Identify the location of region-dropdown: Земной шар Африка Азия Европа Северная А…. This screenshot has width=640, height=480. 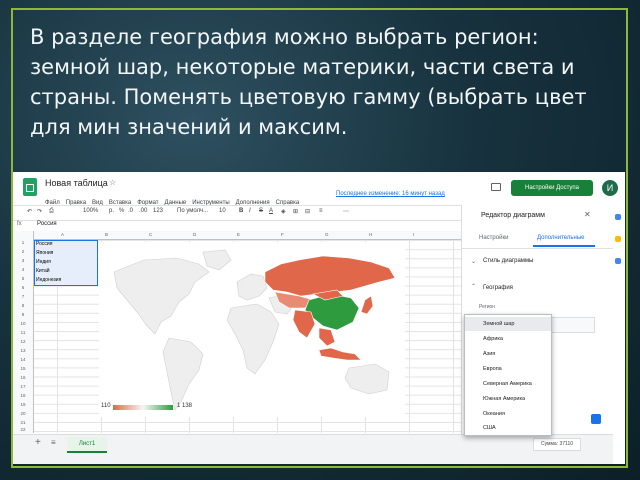
(508, 375).